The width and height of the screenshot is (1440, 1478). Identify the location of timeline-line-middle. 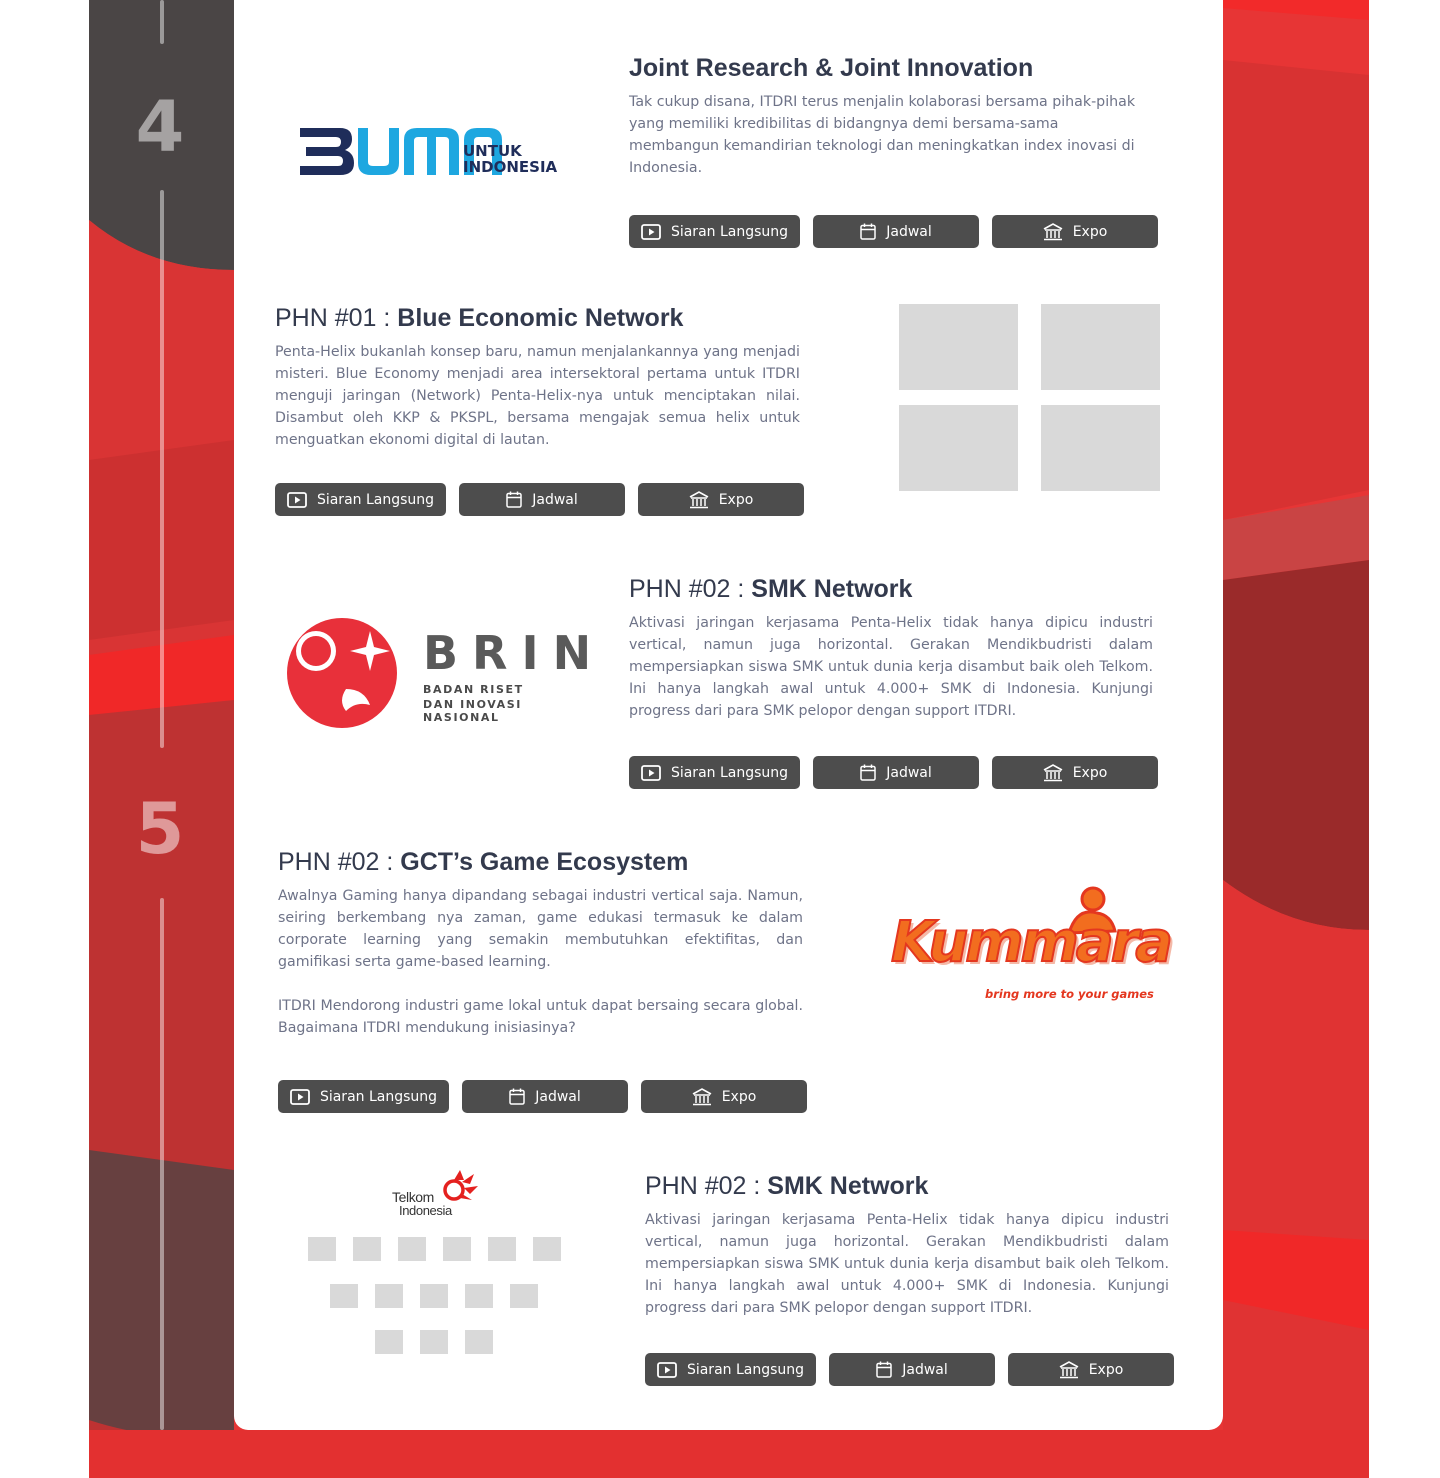
(162, 469).